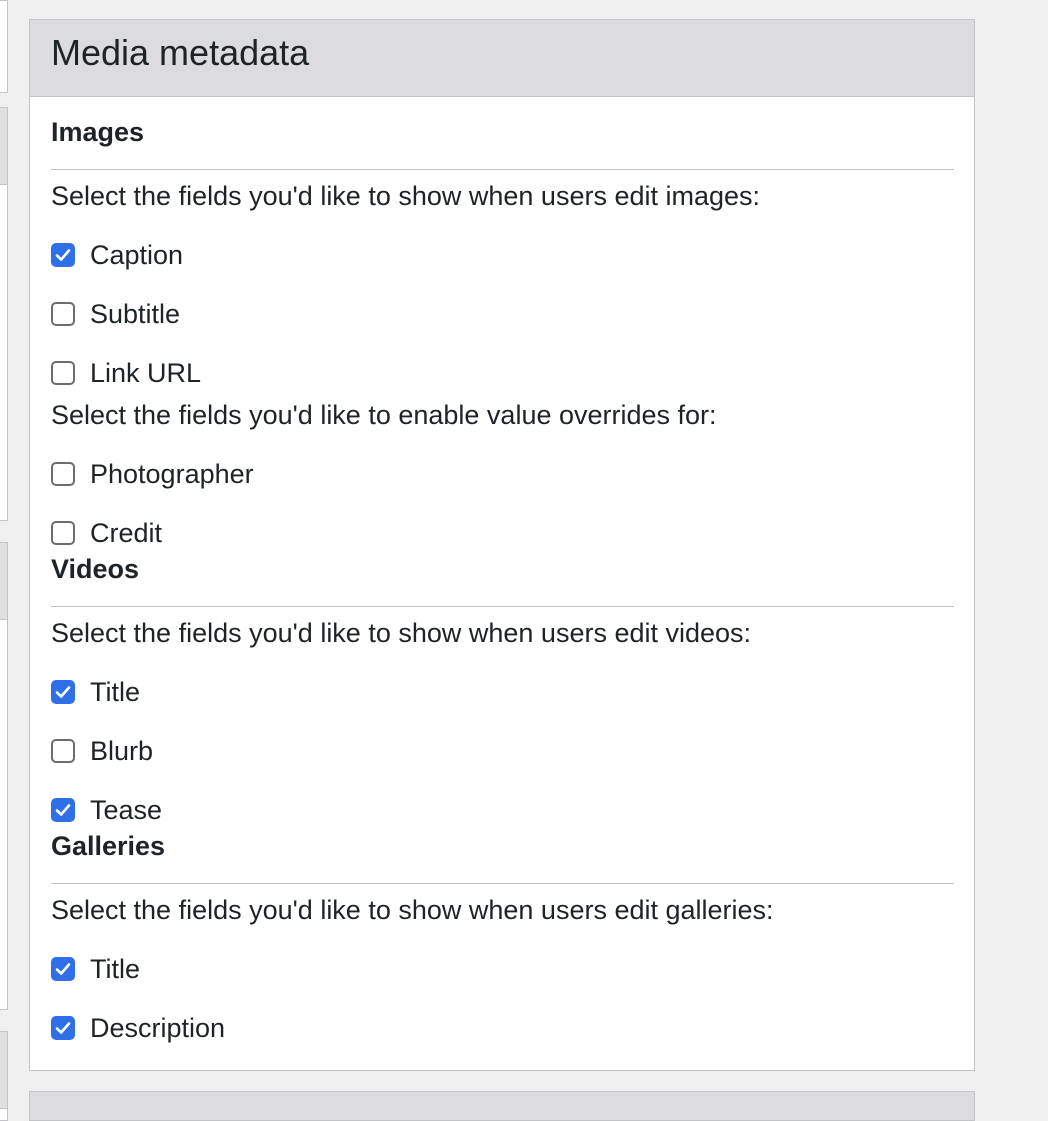 This screenshot has height=1121, width=1048. What do you see at coordinates (180, 52) in the screenshot?
I see `panel-title: Media metadata` at bounding box center [180, 52].